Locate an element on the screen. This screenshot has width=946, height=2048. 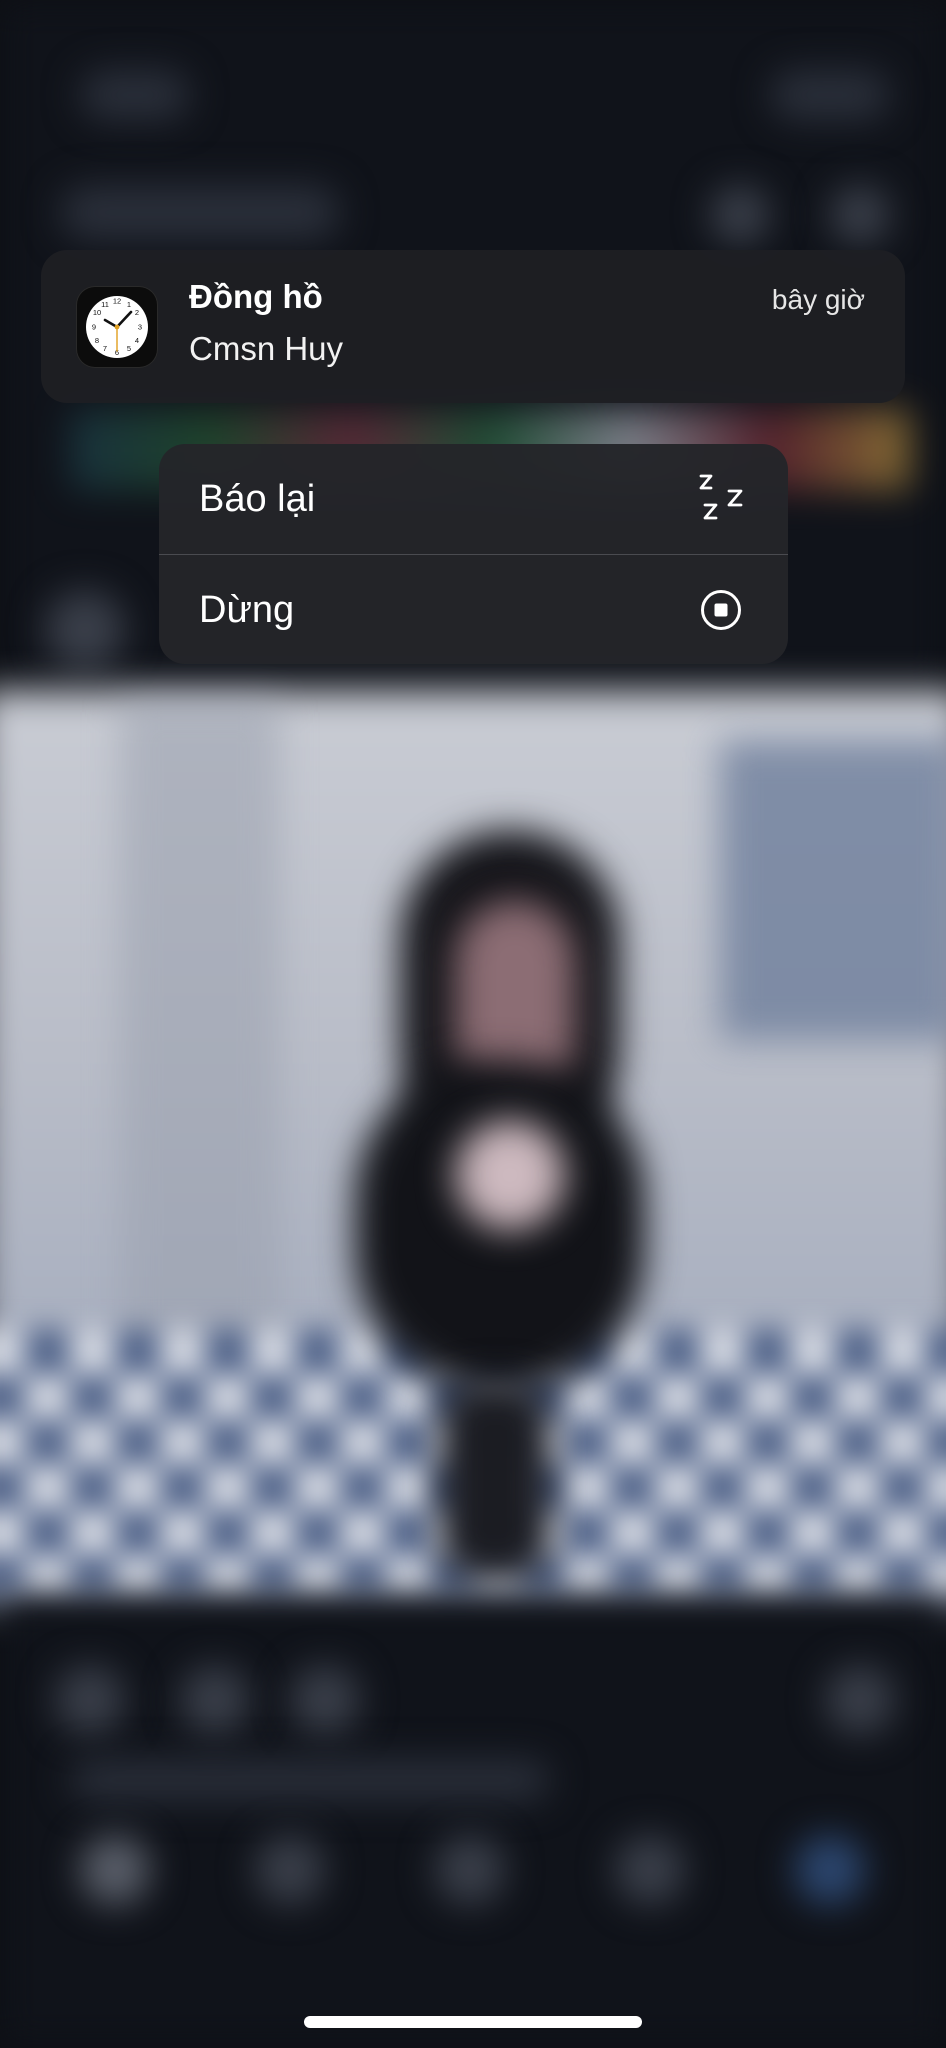
blurred-status-right is located at coordinates (830, 95).